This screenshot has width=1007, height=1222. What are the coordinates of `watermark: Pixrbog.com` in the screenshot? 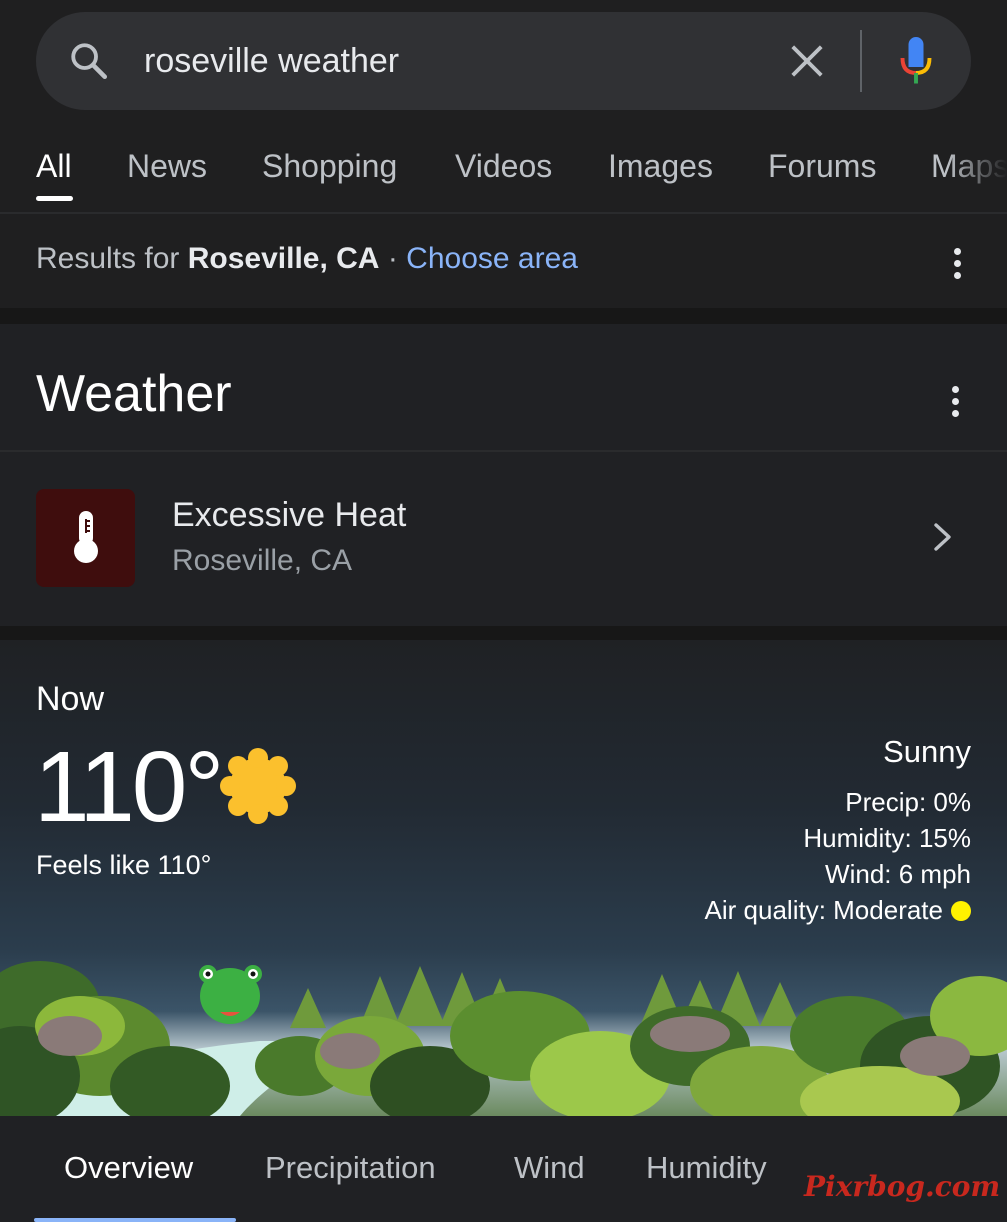 It's located at (902, 1186).